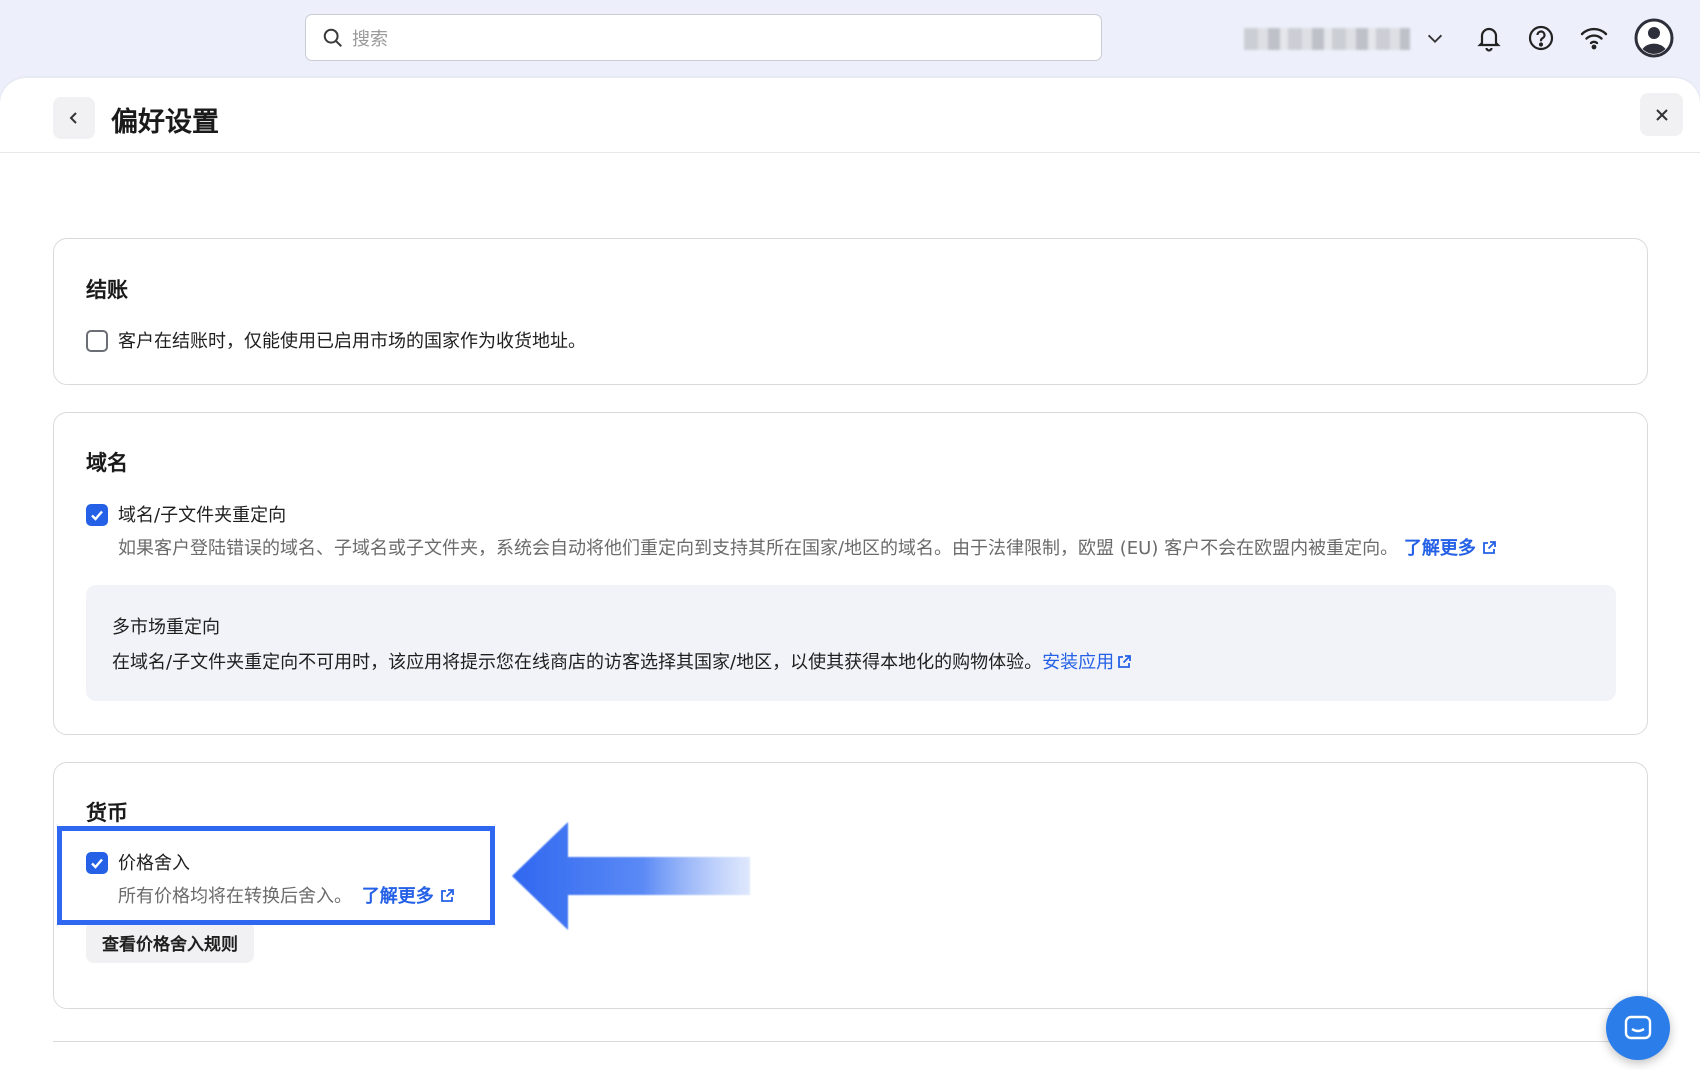  I want to click on chat-icon, so click(1638, 1027).